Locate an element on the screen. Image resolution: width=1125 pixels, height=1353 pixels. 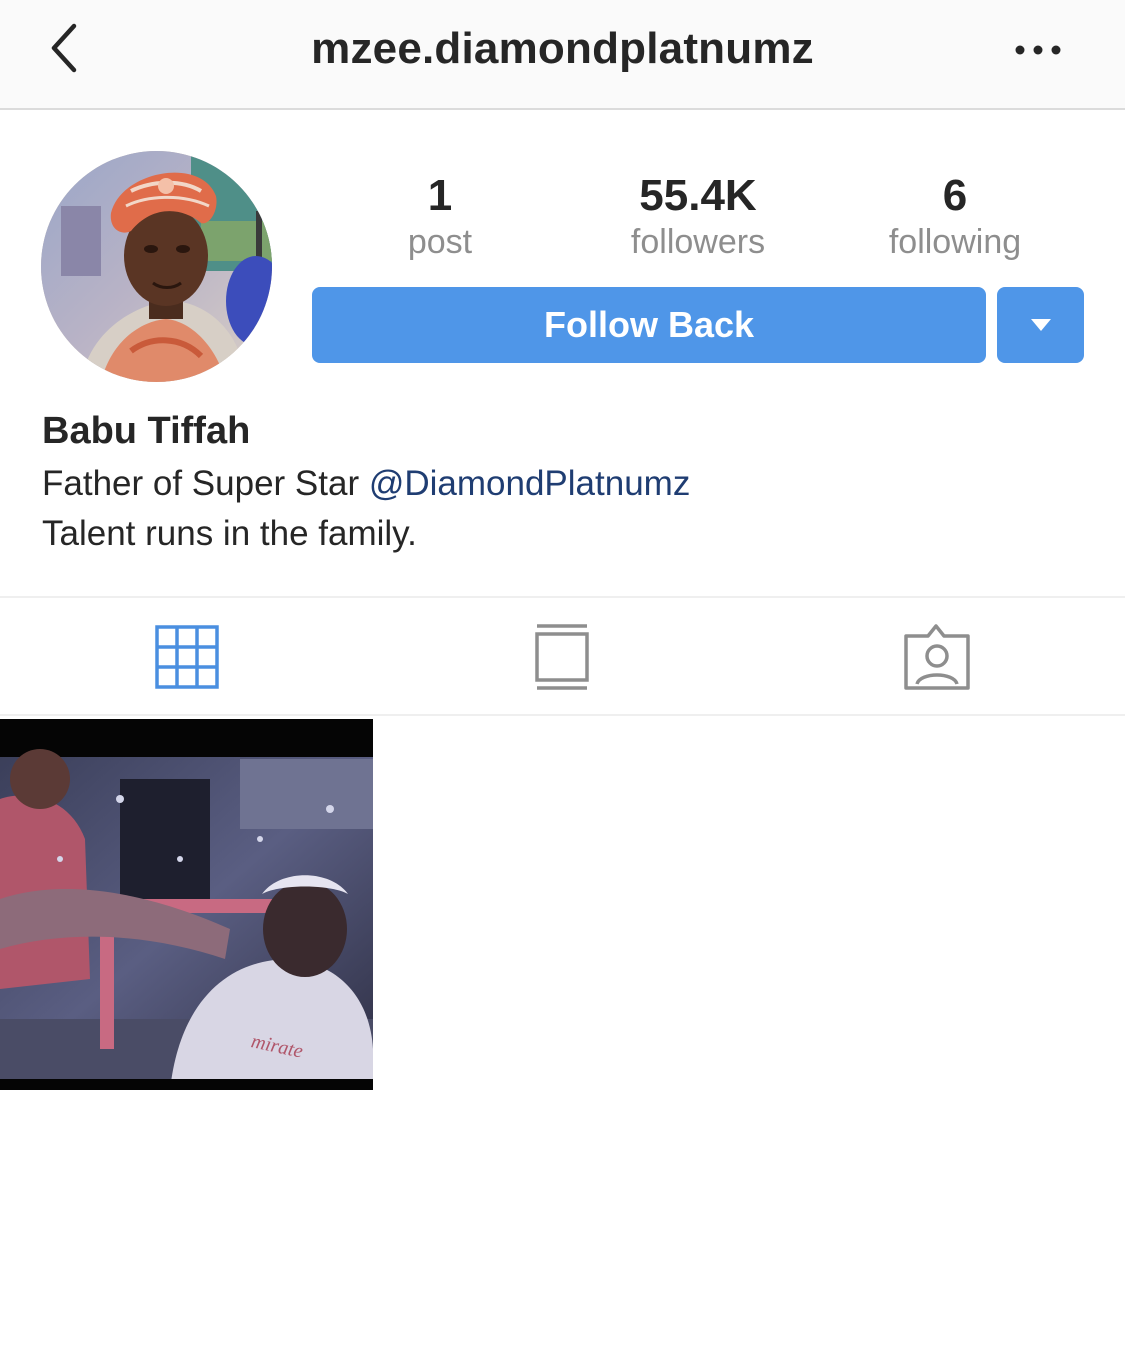
posts-count: 1 is located at coordinates (440, 195).